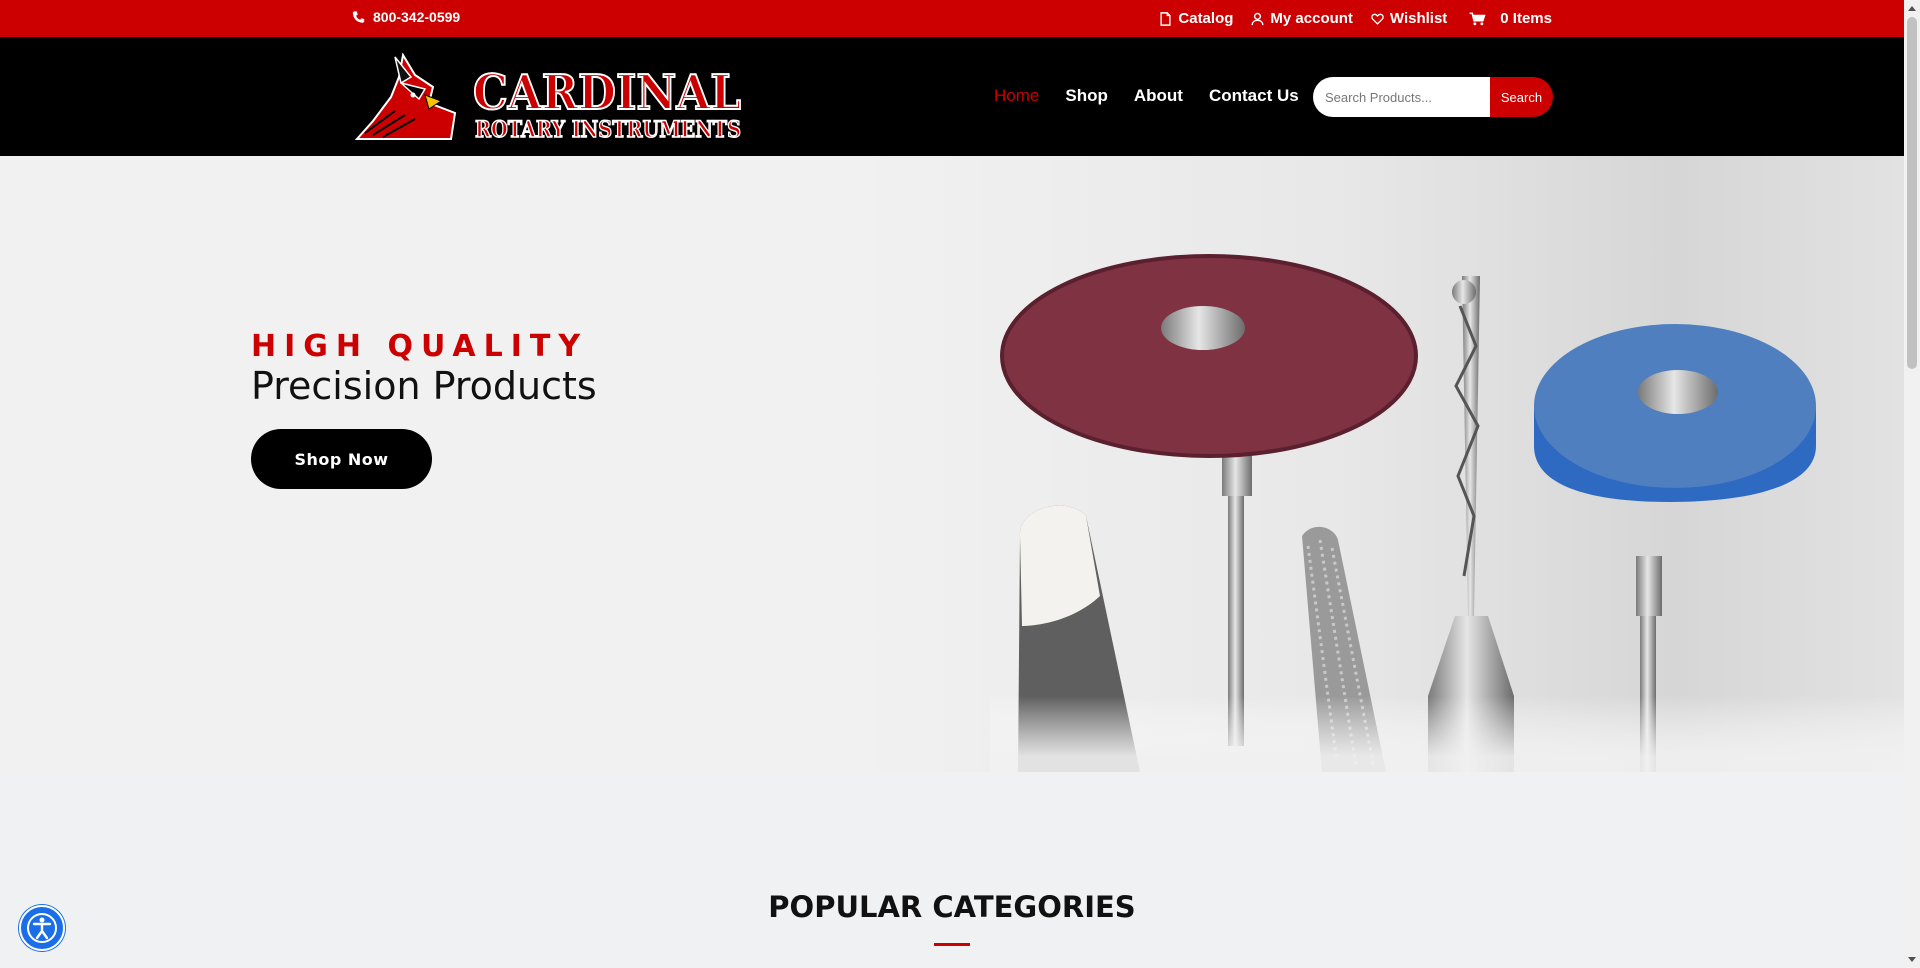 Image resolution: width=1920 pixels, height=968 pixels. Describe the element at coordinates (1206, 18) in the screenshot. I see `catalog-label: Catalog` at that location.